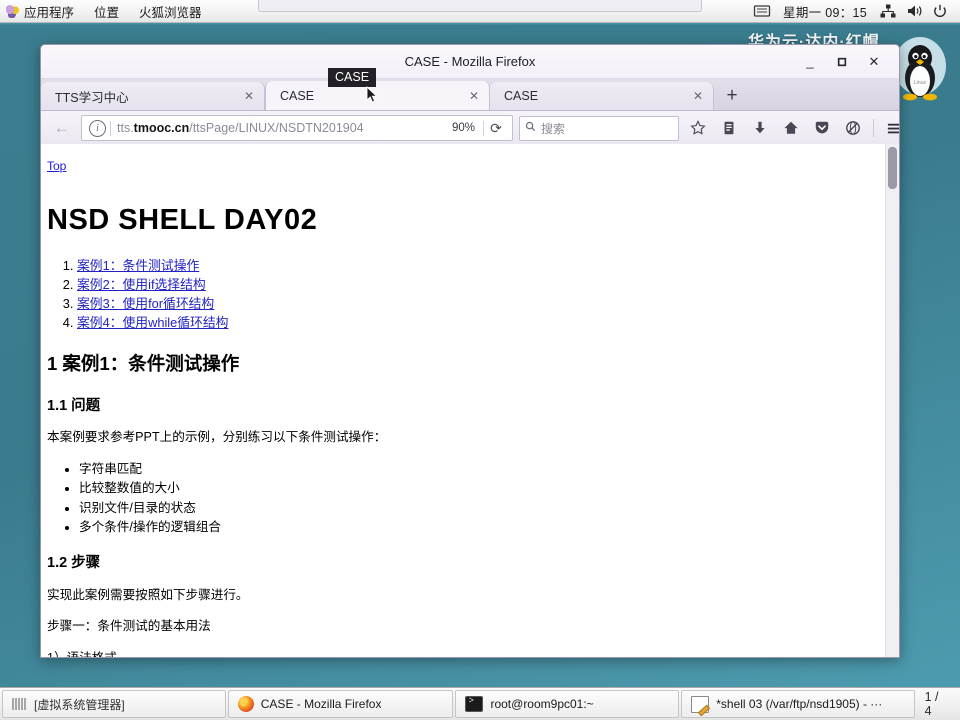  I want to click on library-icon, so click(728, 128).